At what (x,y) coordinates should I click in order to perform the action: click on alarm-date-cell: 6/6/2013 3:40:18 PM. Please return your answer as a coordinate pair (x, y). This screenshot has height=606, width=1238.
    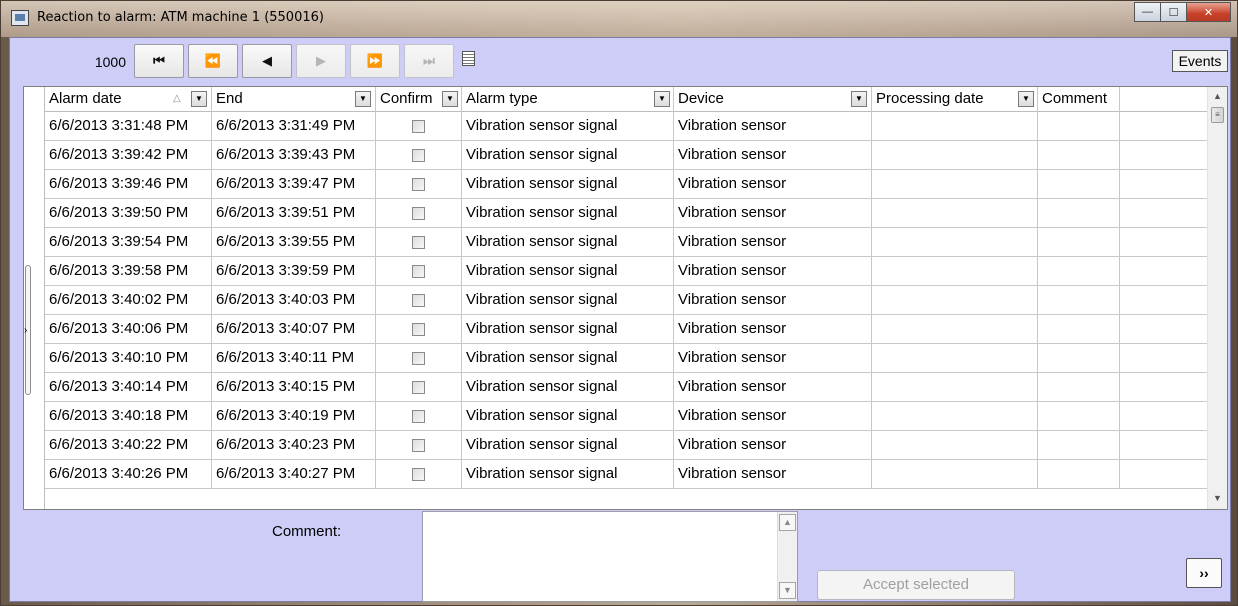
    Looking at the image, I should click on (128, 416).